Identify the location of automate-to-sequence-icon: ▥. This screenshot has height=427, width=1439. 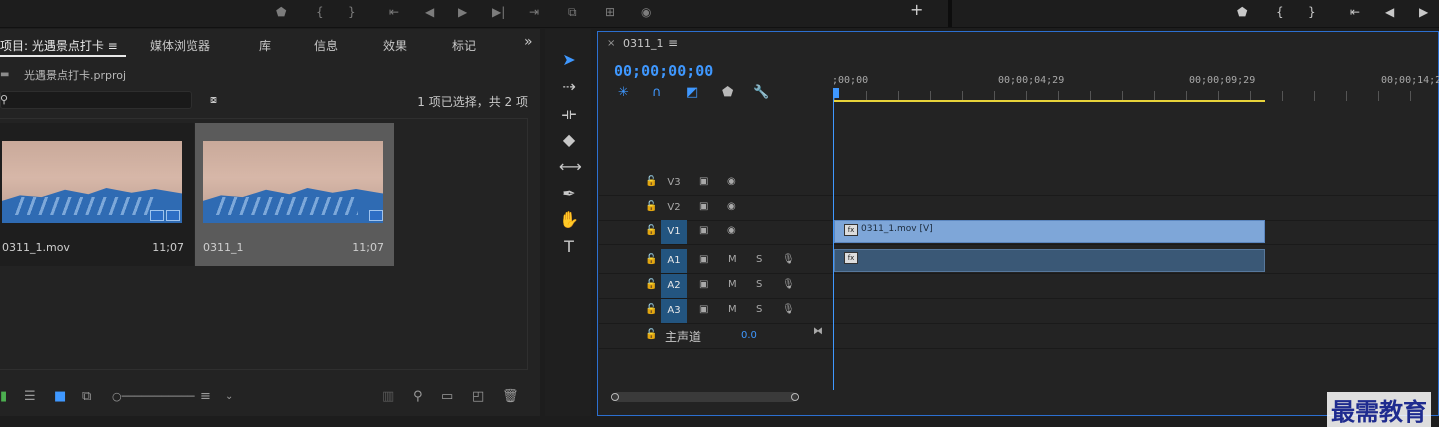
(388, 396).